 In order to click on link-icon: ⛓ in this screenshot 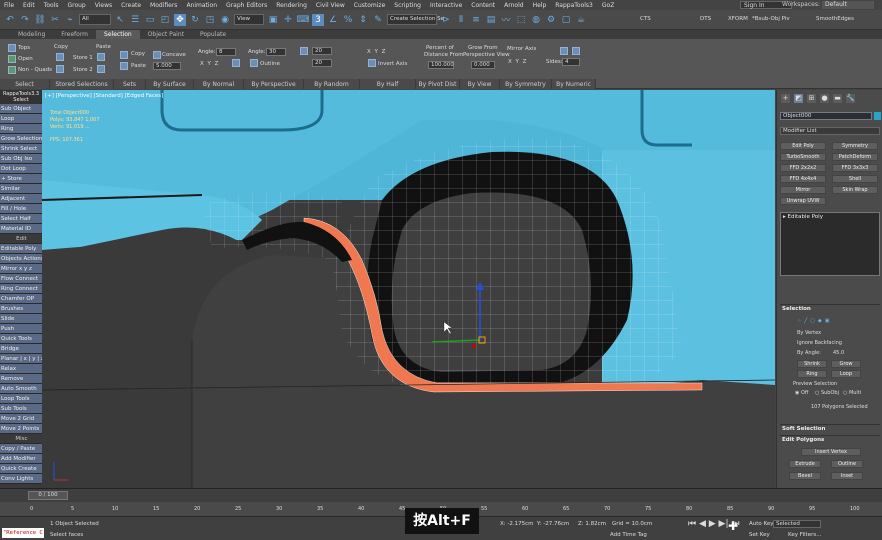, I will do `click(40, 20)`.